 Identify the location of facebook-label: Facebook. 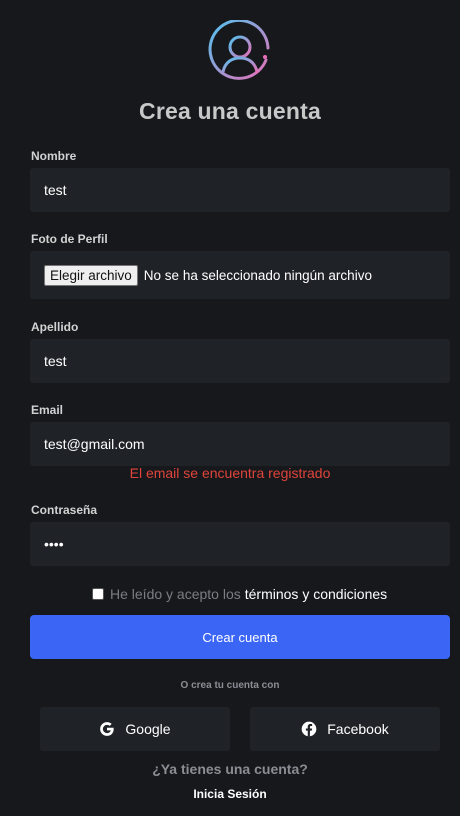
(358, 729).